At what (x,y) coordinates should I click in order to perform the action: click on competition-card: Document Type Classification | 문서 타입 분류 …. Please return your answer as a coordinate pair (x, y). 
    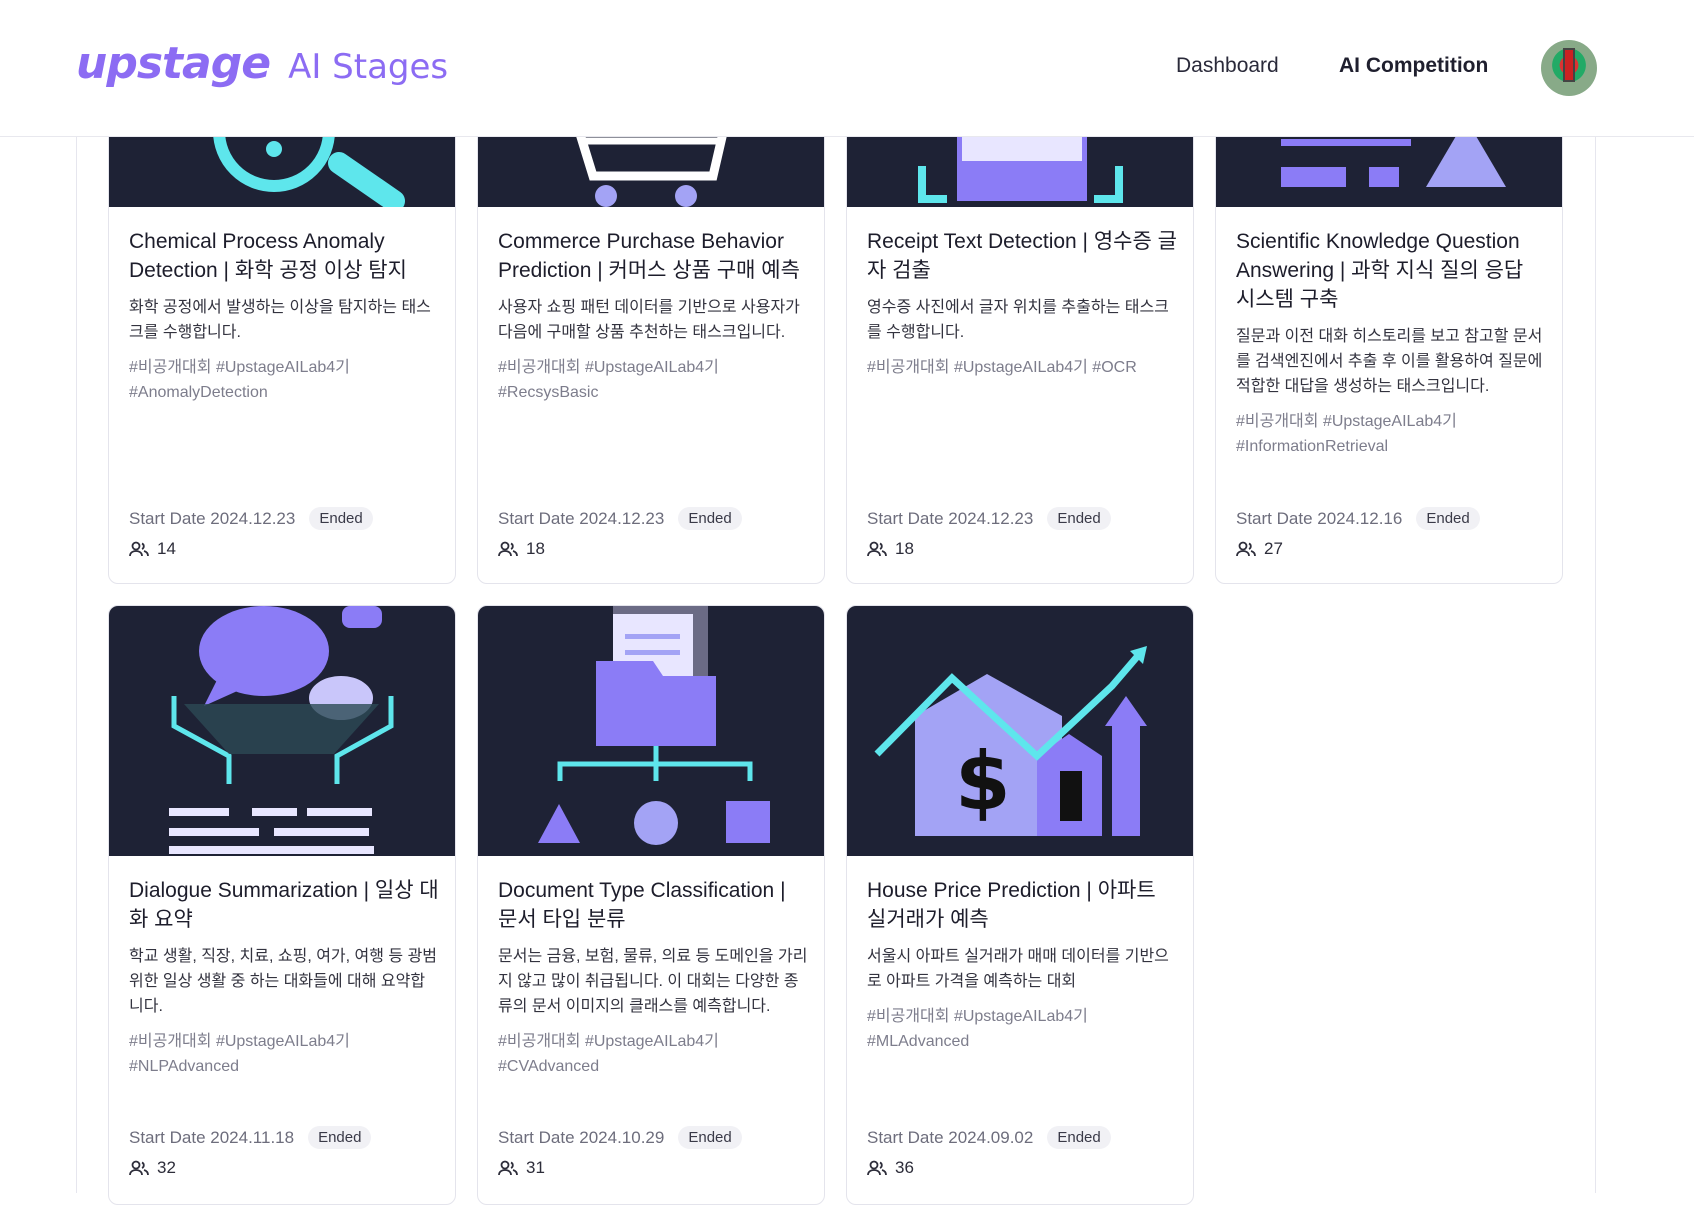
    Looking at the image, I should click on (651, 905).